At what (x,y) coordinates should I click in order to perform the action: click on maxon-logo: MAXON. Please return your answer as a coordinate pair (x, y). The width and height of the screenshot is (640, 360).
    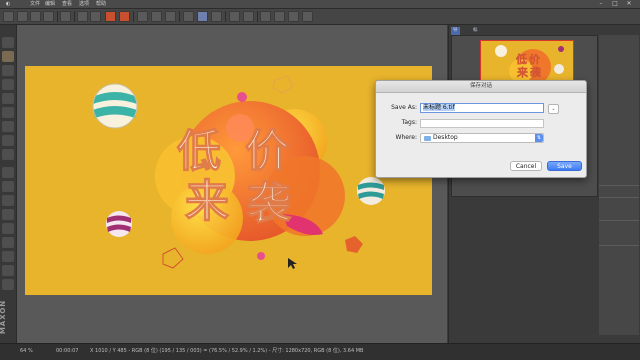
    Looking at the image, I should click on (4, 317).